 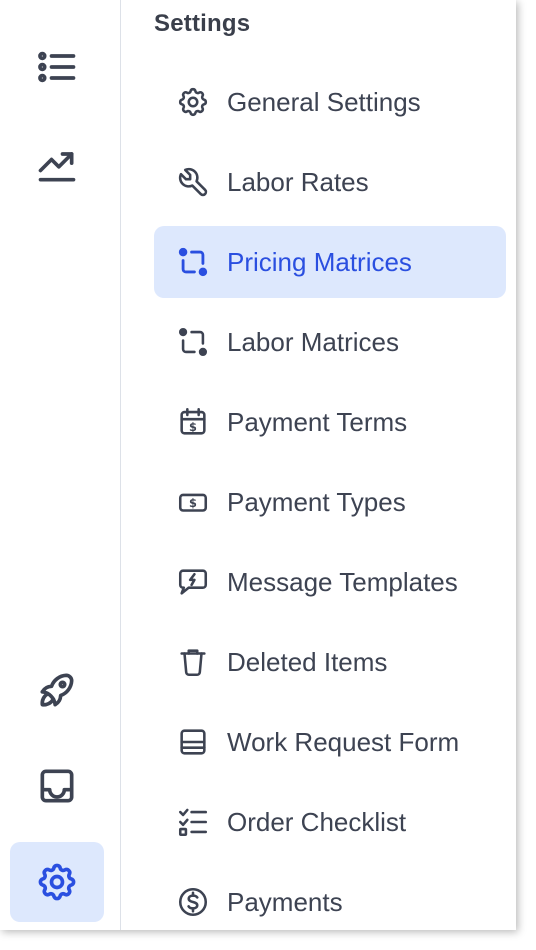 I want to click on checklist-icon, so click(x=193, y=822).